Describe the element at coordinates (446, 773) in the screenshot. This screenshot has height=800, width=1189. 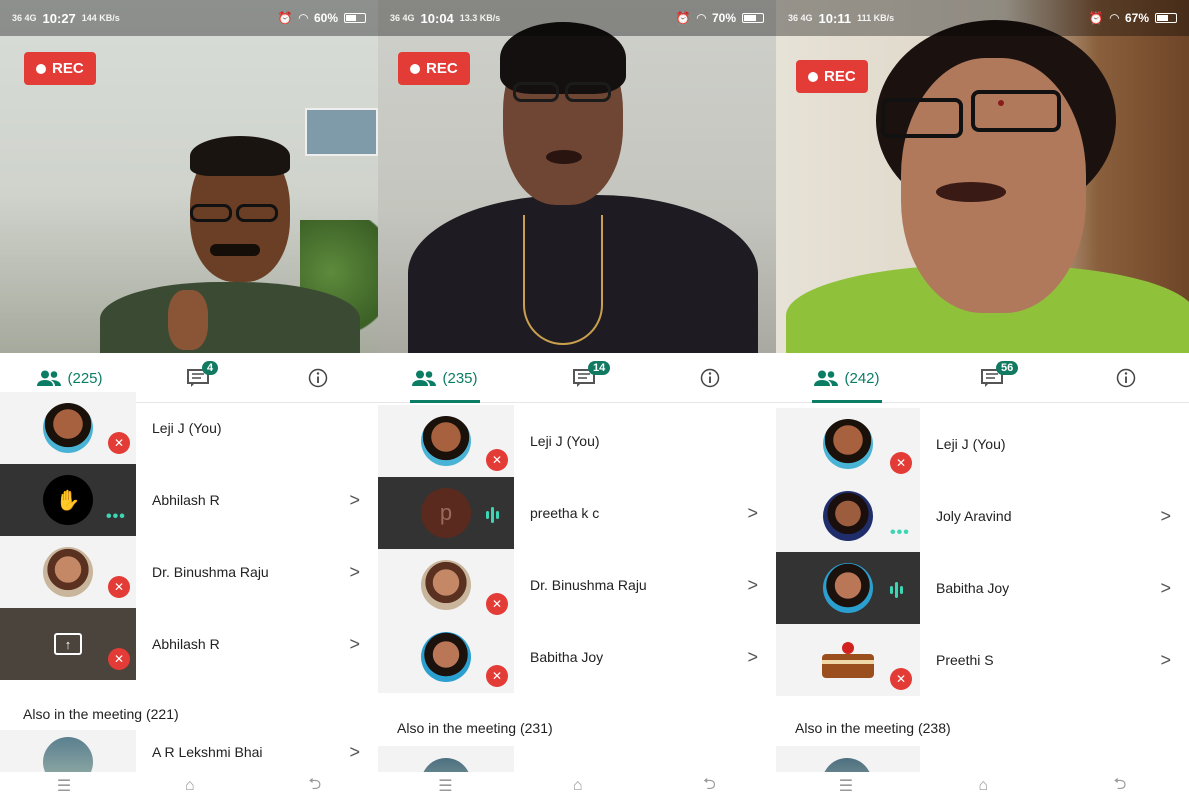
I see `participant-thumb-partial` at that location.